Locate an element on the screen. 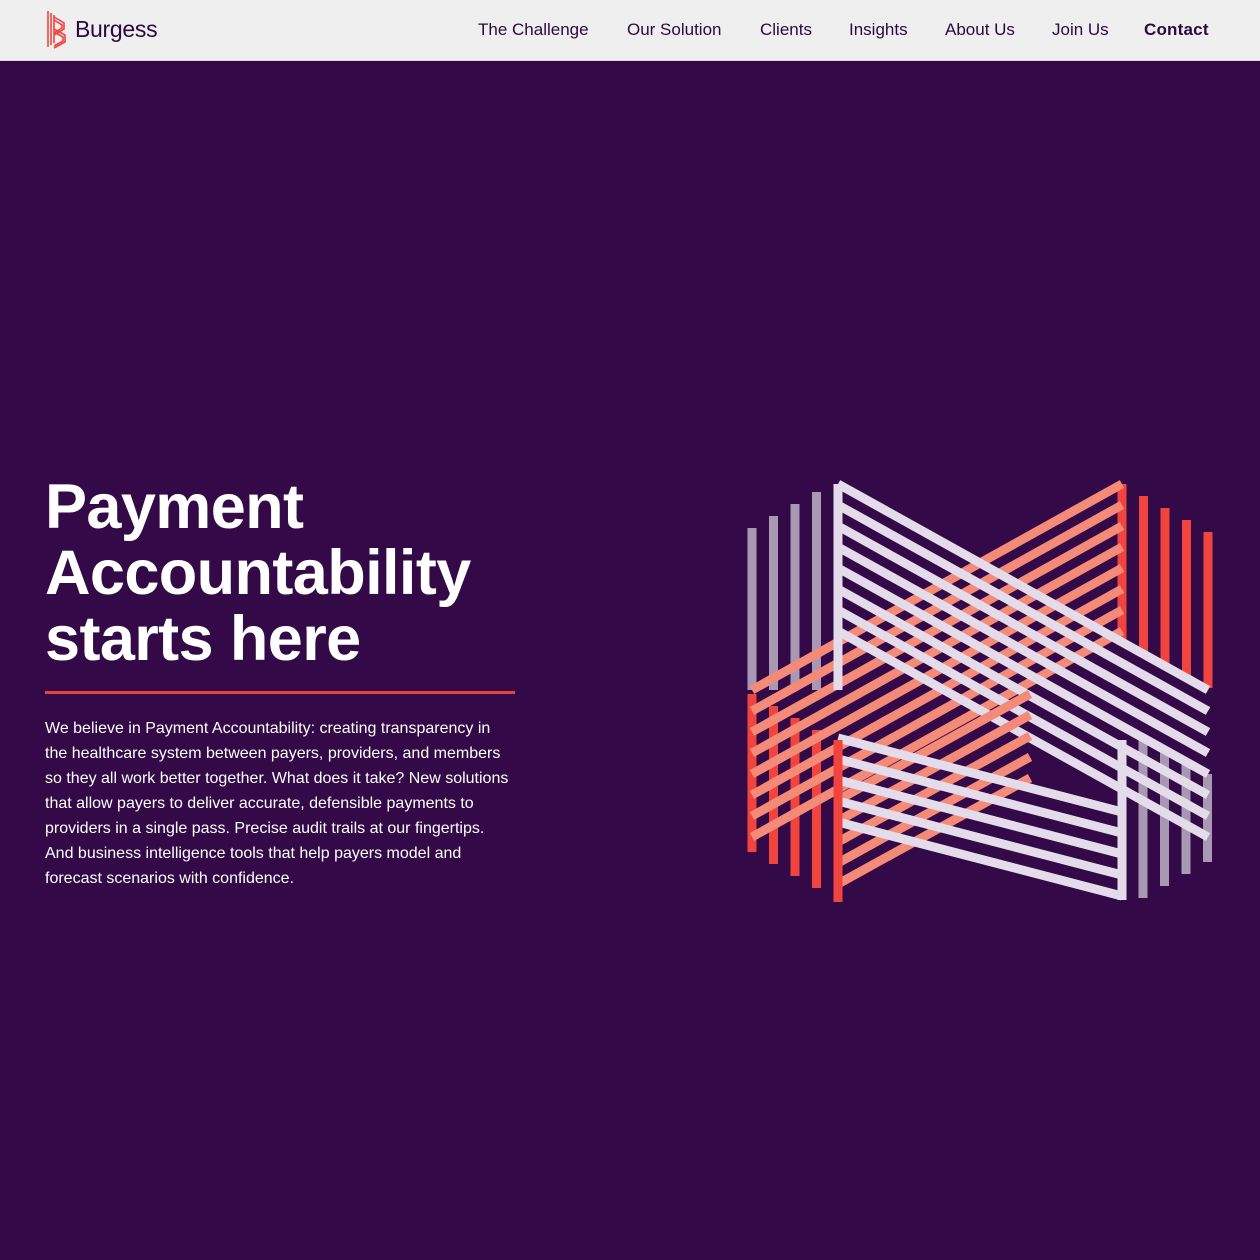 The width and height of the screenshot is (1260, 1260). burgess-mark-icon is located at coordinates (56, 30).